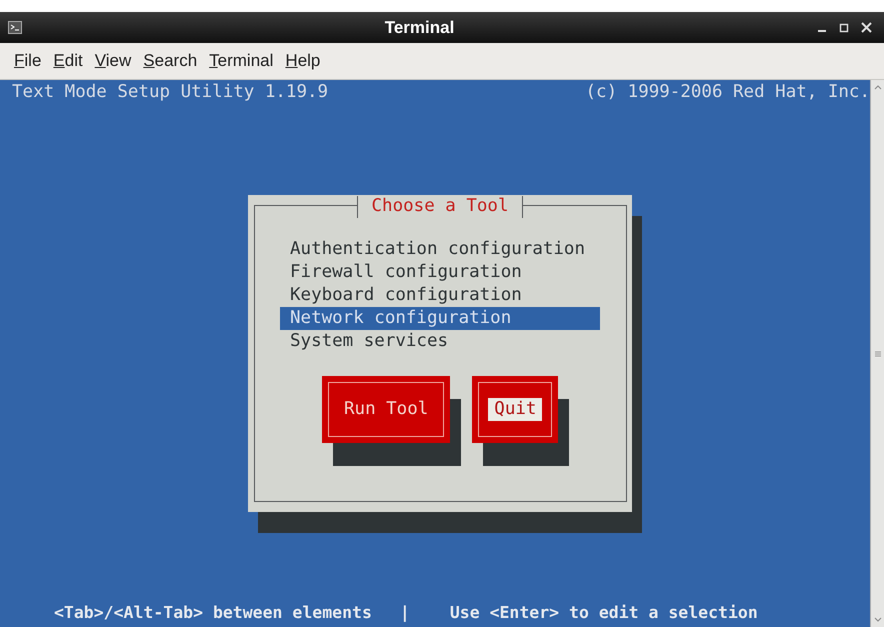 The width and height of the screenshot is (884, 627). Describe the element at coordinates (440, 249) in the screenshot. I see `list-item: Authentication configuration` at that location.